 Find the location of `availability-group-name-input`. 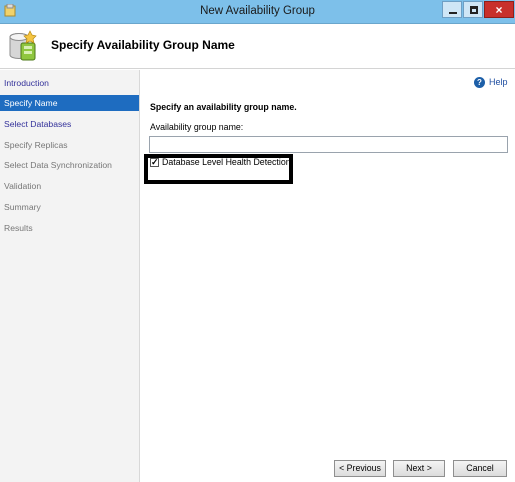

availability-group-name-input is located at coordinates (328, 144).